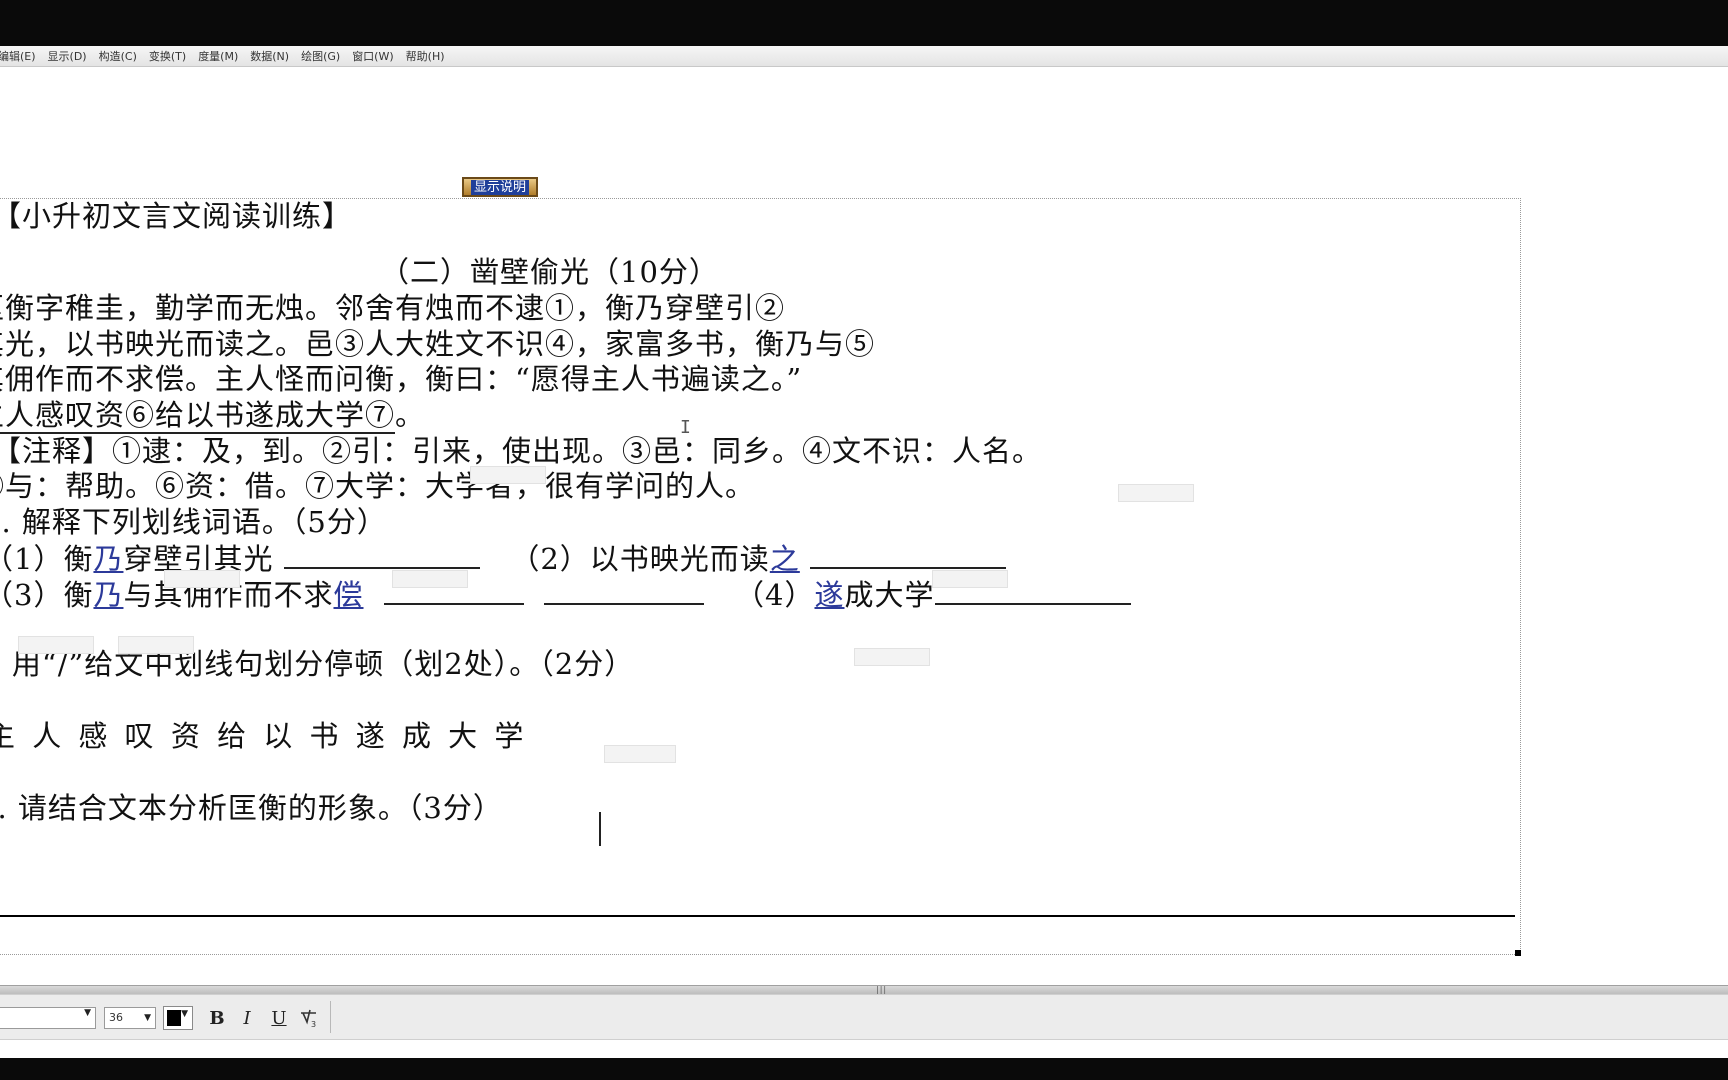 The width and height of the screenshot is (1728, 1080). What do you see at coordinates (279, 1018) in the screenshot?
I see `underline-button: U` at bounding box center [279, 1018].